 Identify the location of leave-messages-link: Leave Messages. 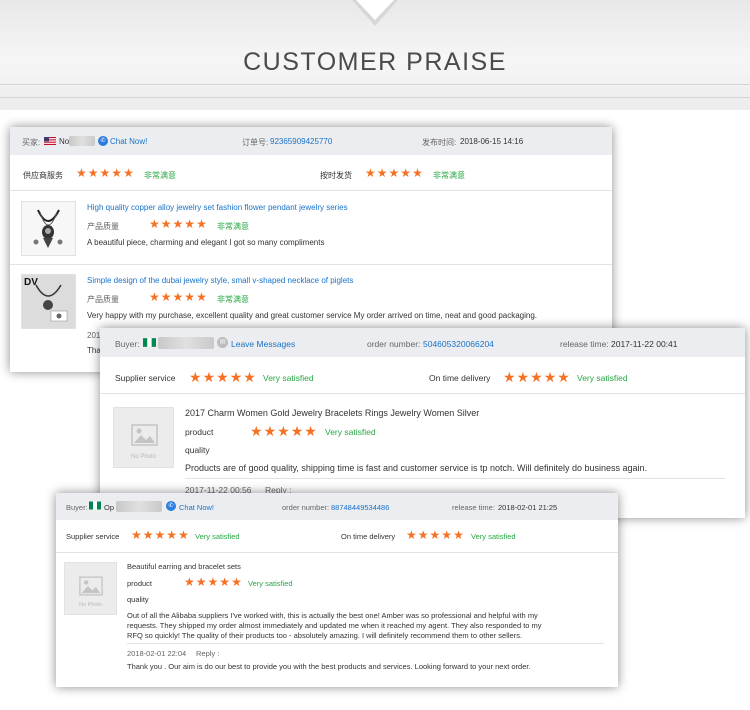
(263, 344).